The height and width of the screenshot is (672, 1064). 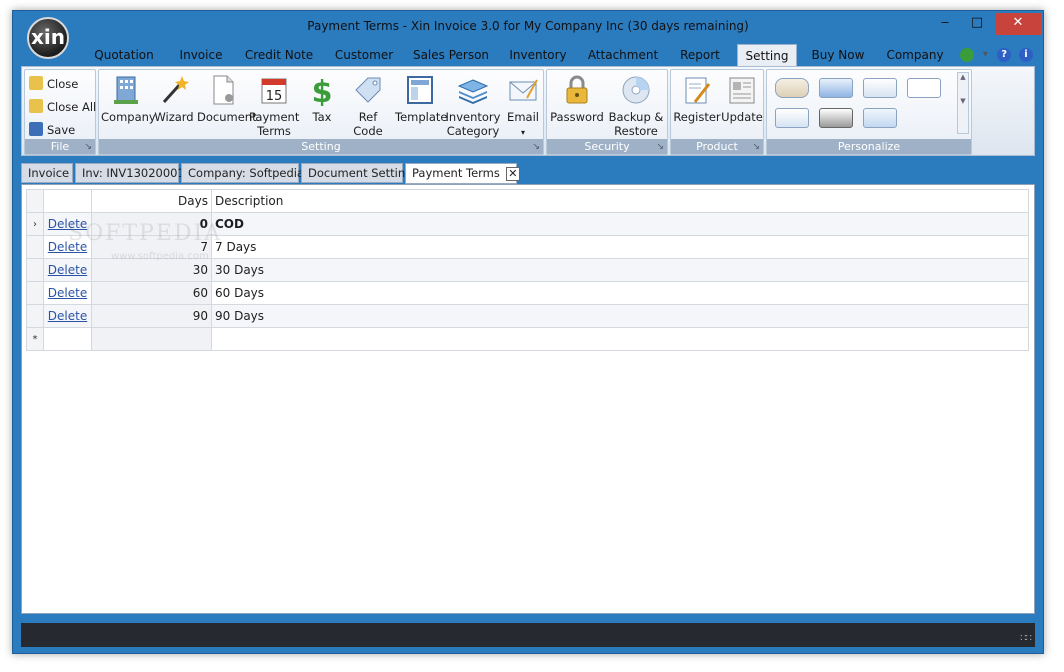 I want to click on table-row: Delete 30 30 Days, so click(x=527, y=270).